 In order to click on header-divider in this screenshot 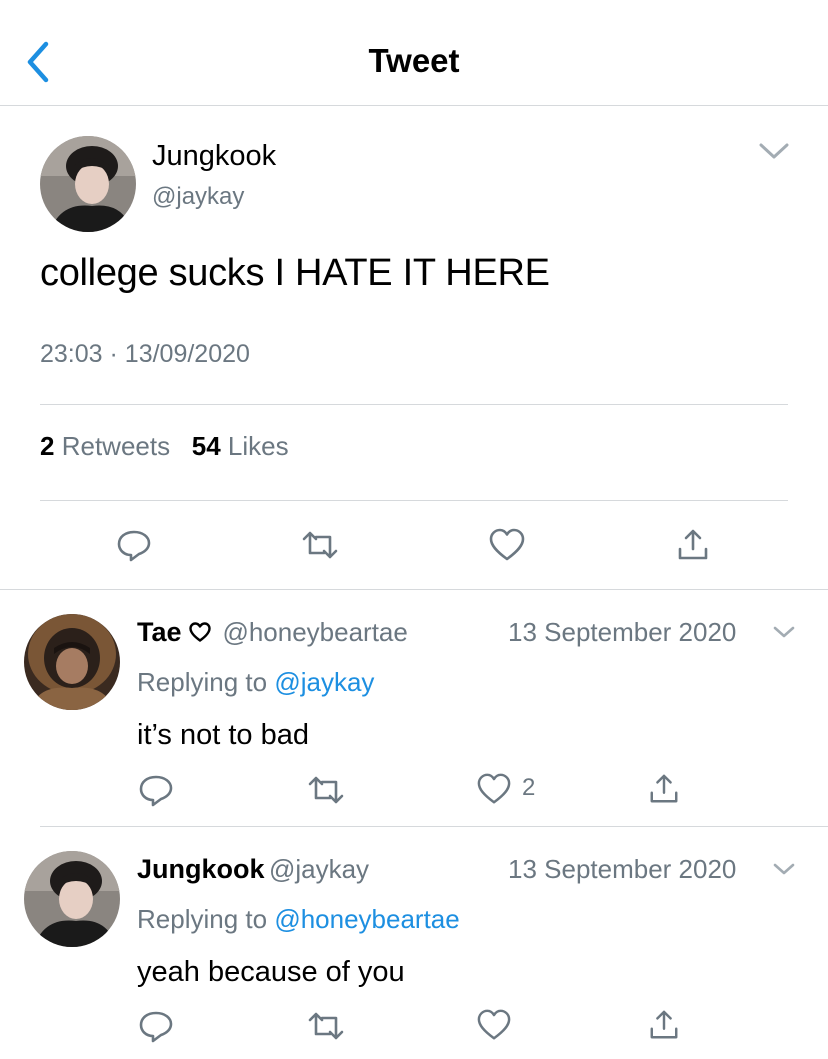, I will do `click(414, 105)`.